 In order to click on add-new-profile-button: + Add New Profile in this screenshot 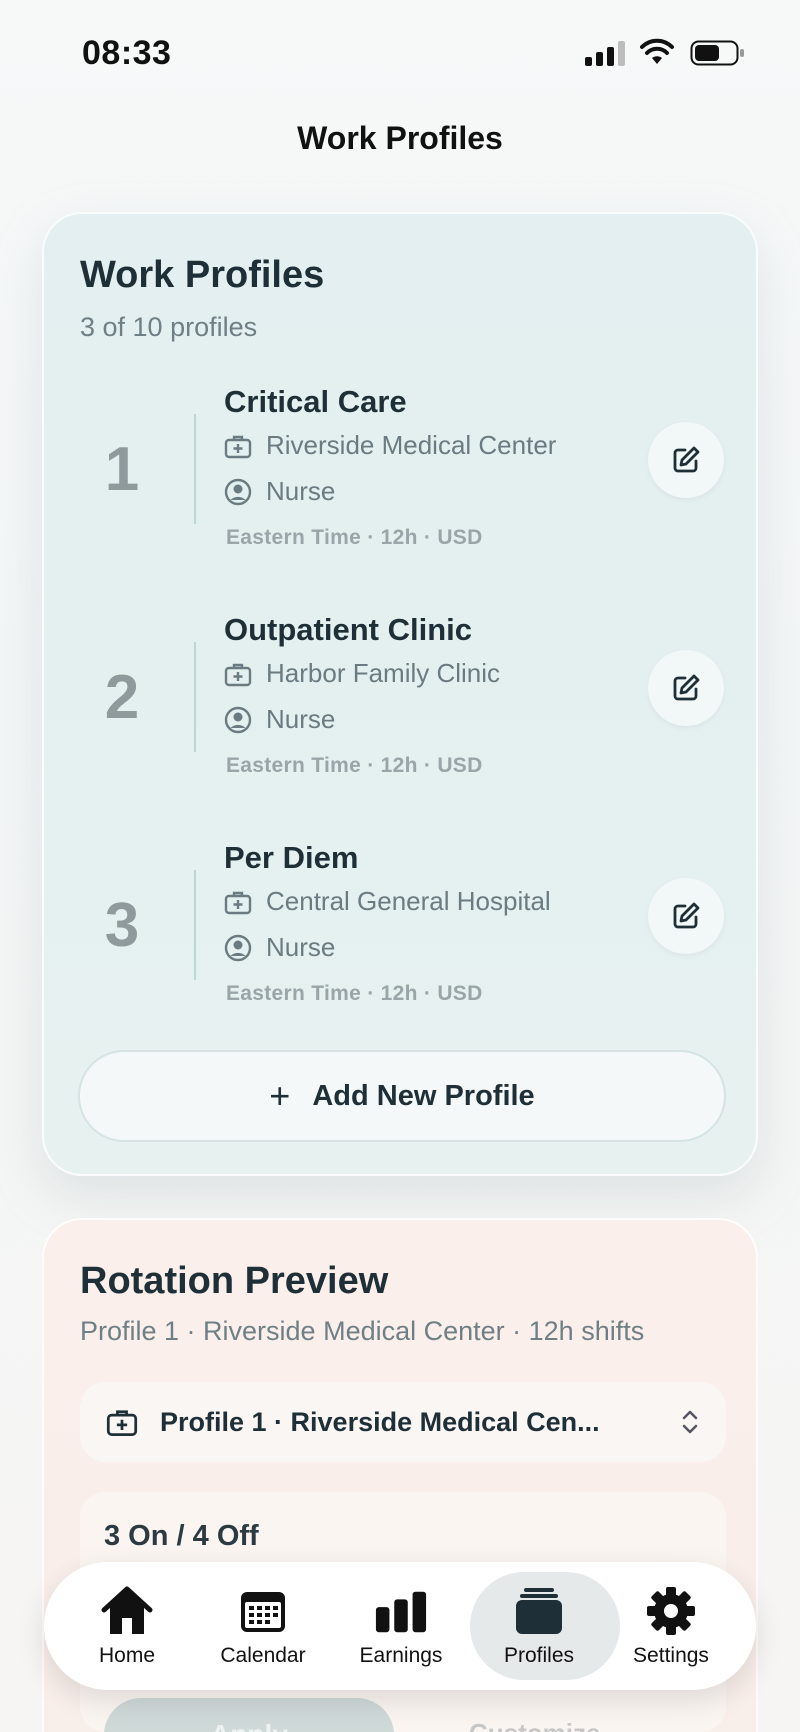, I will do `click(402, 1096)`.